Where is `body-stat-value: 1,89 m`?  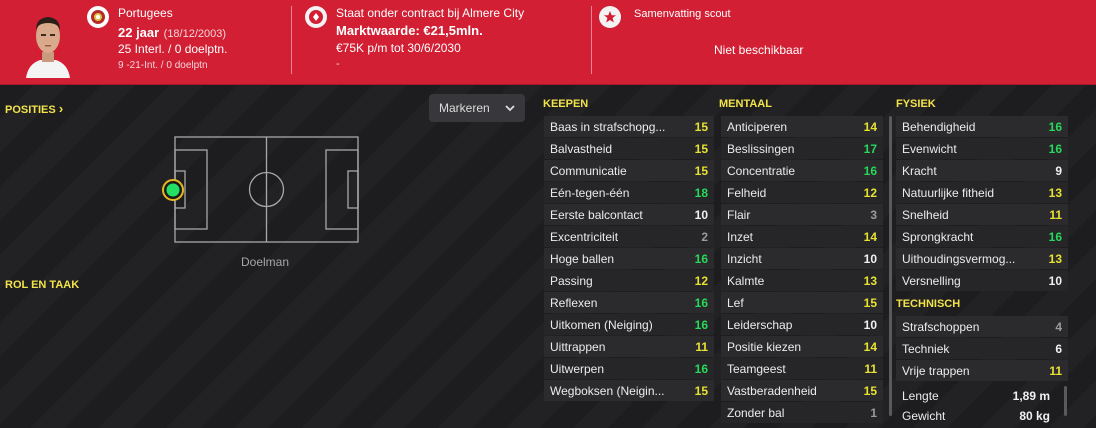
body-stat-value: 1,89 m is located at coordinates (1031, 395).